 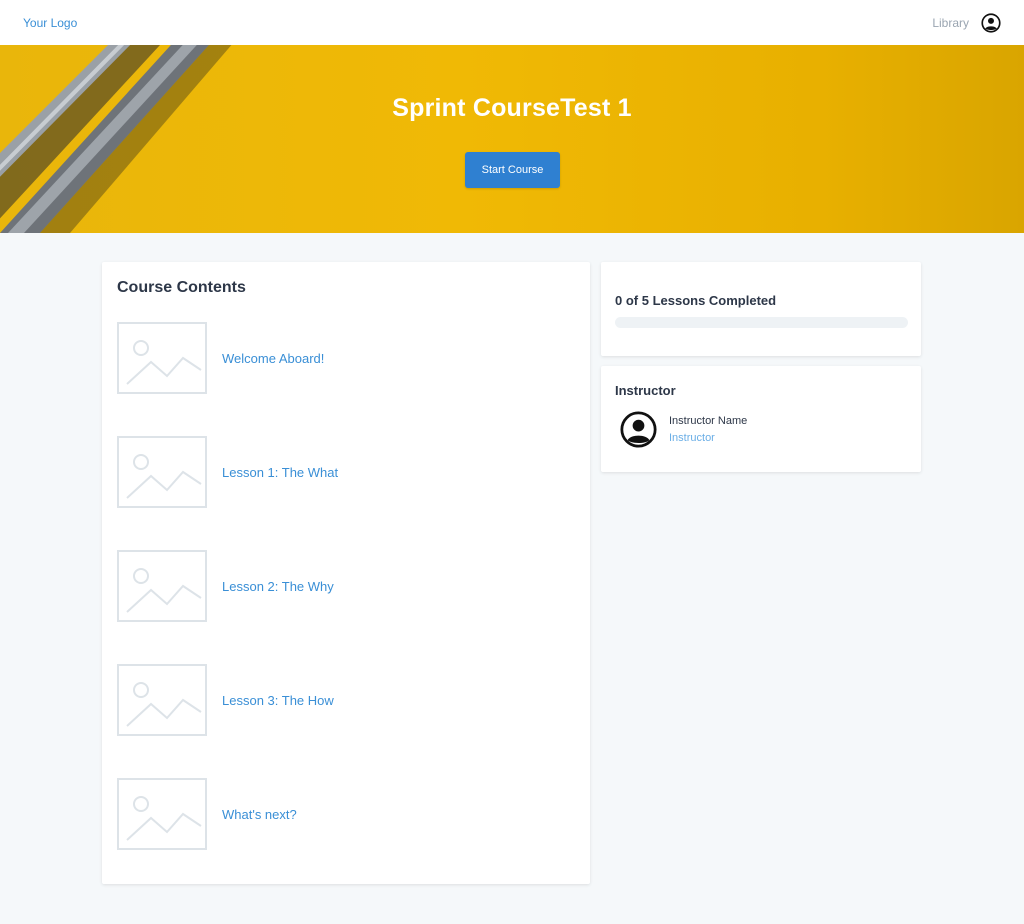 I want to click on lesson-item-whats-next: What's next?, so click(x=337, y=814).